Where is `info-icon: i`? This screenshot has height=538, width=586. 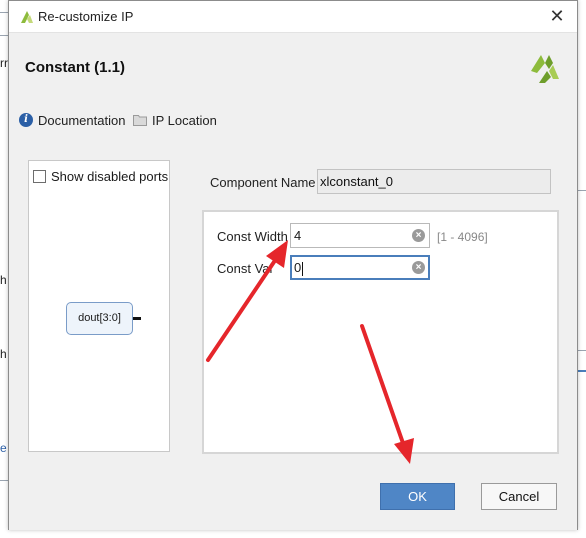
info-icon: i is located at coordinates (26, 120).